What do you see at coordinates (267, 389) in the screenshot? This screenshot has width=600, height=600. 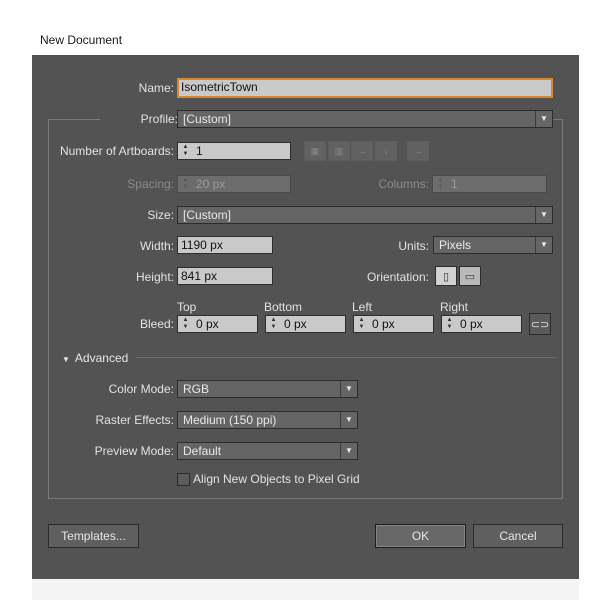 I see `color-mode-dropdown: RGB ▼` at bounding box center [267, 389].